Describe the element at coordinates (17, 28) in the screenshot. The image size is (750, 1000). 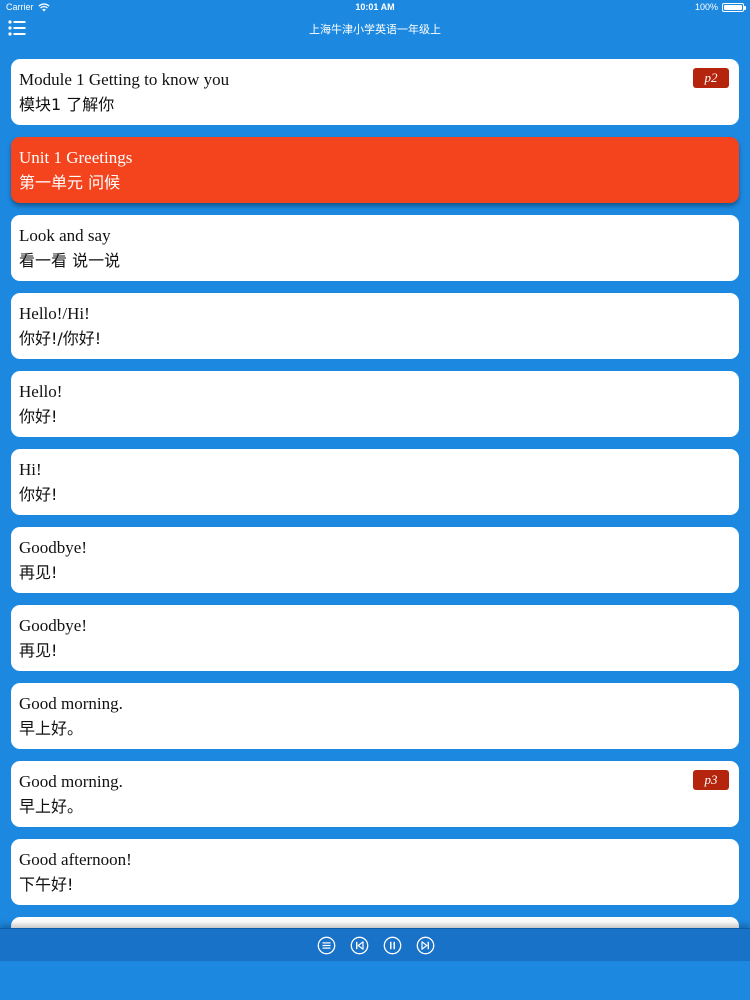
I see `list-menu-icon` at that location.